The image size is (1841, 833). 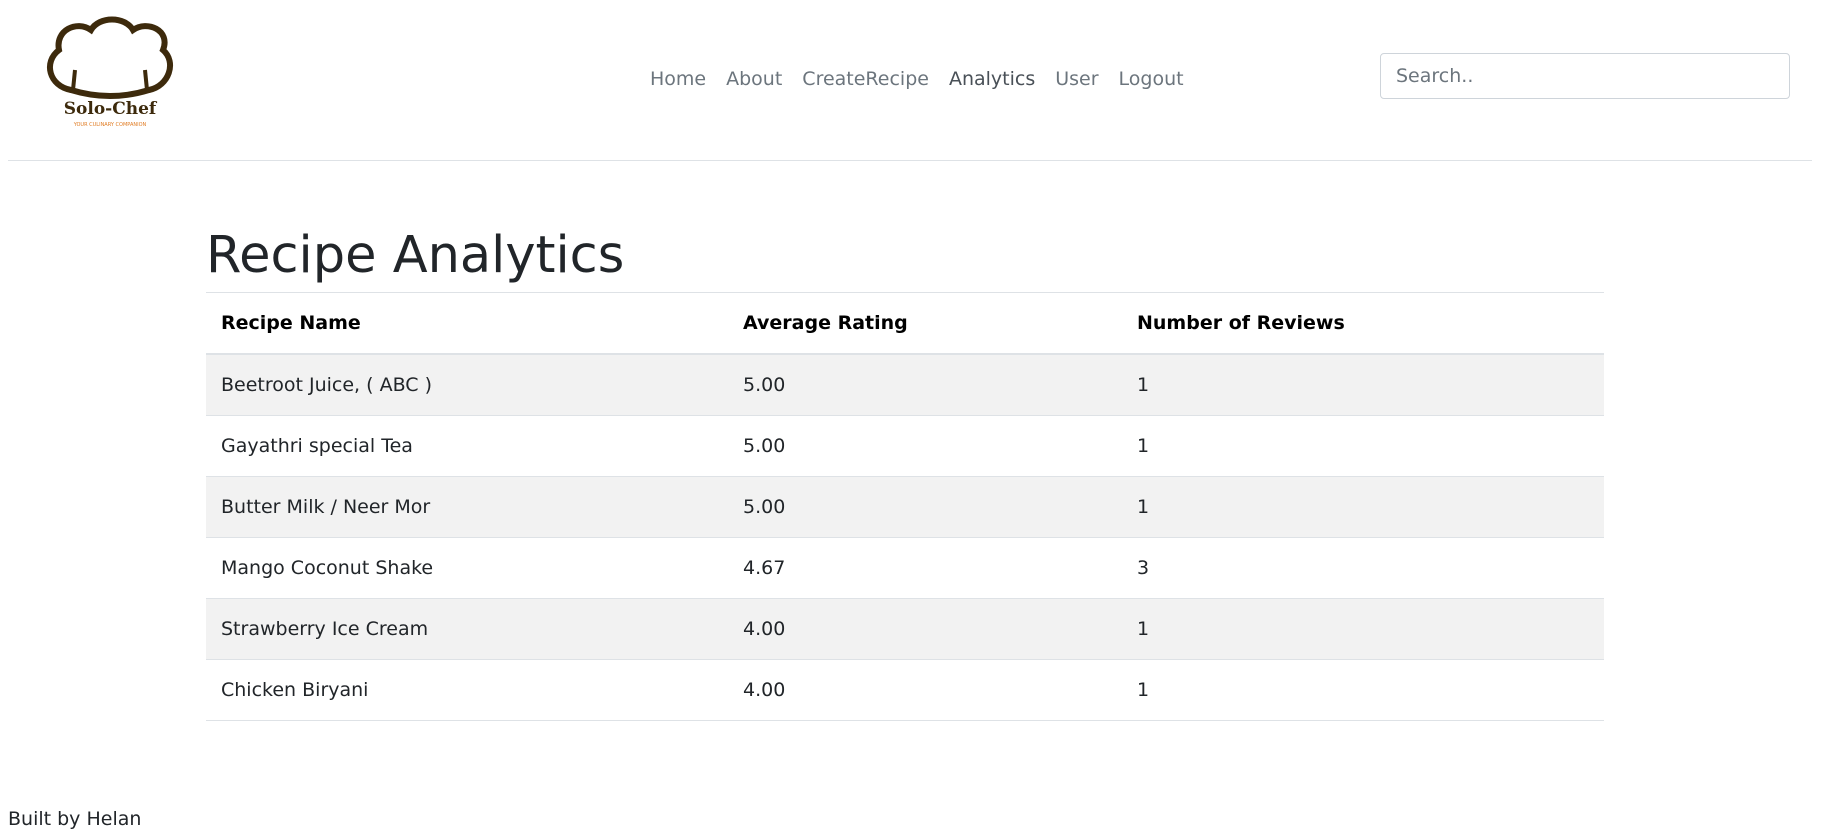 I want to click on average-rating-cell: 4.67, so click(x=925, y=568).